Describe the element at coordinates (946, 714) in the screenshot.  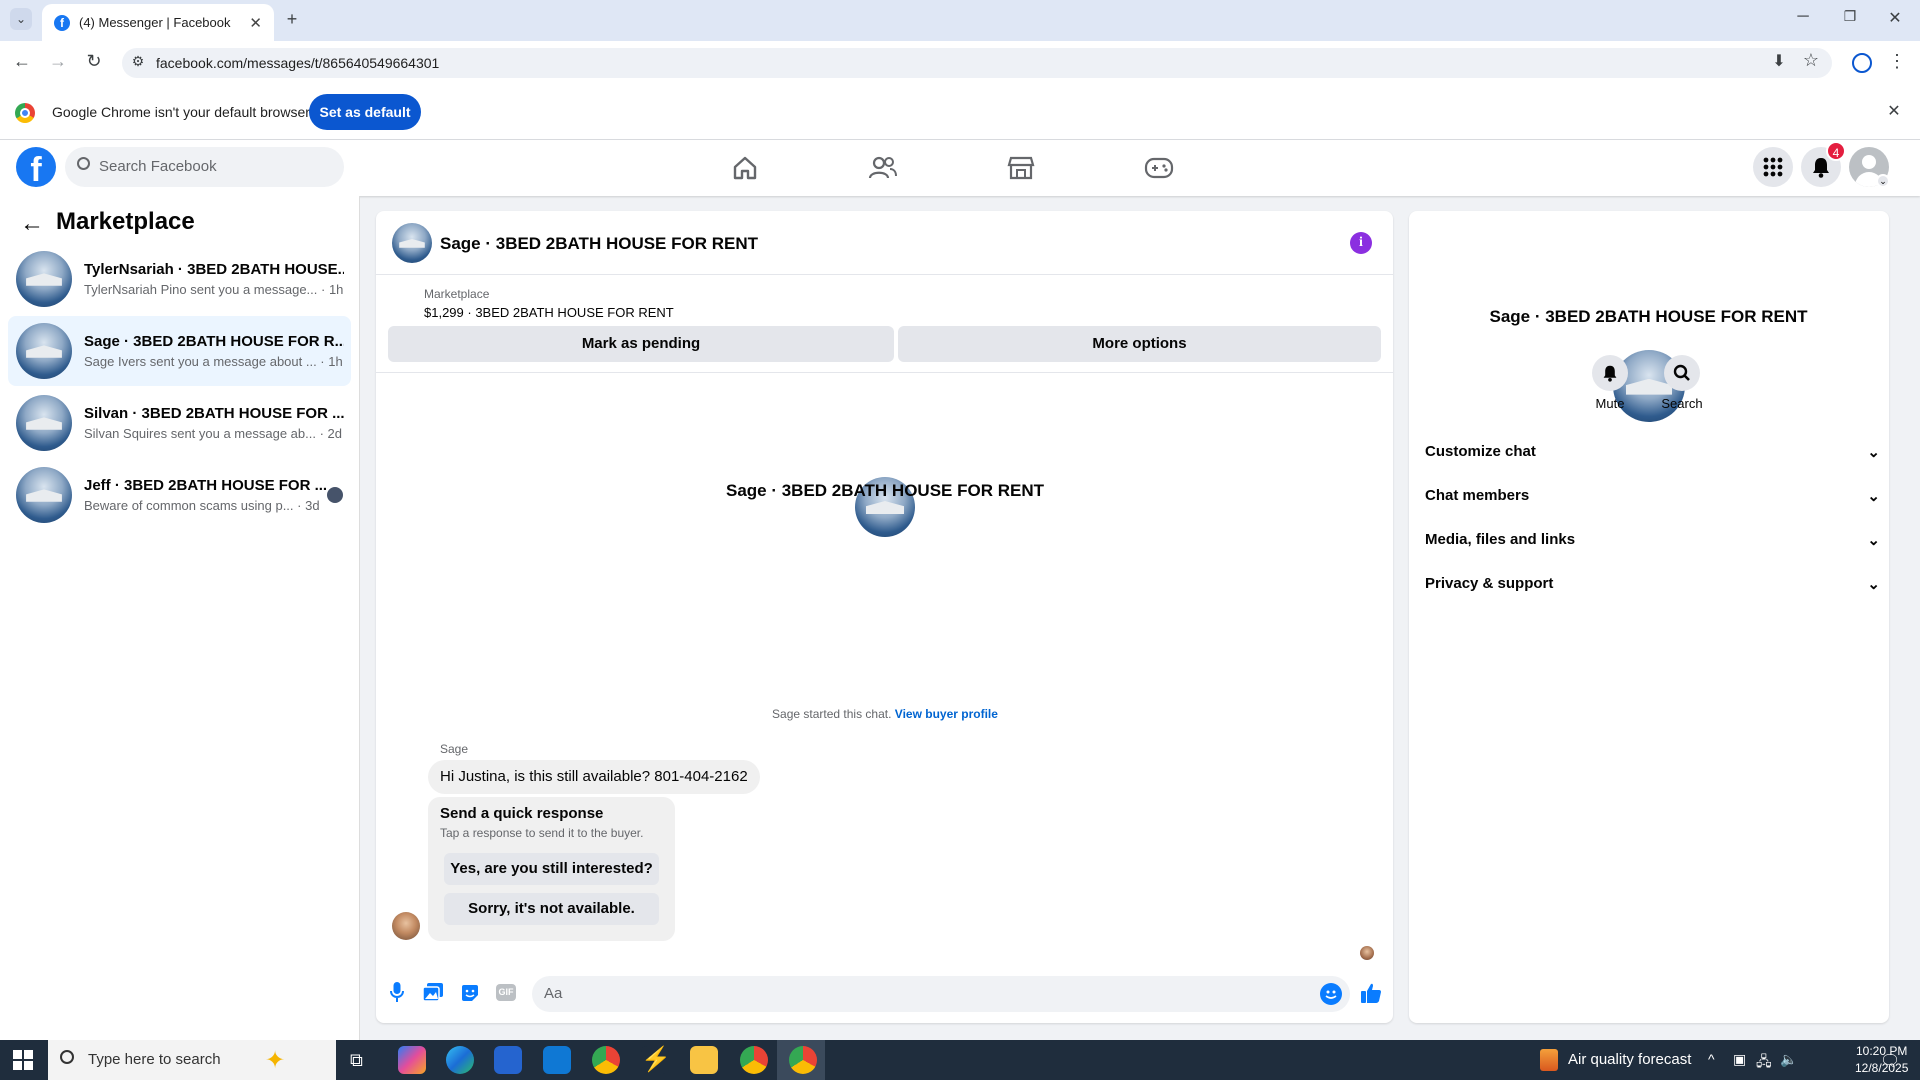
I see `view-buyer-profile-link: View buyer profile` at that location.